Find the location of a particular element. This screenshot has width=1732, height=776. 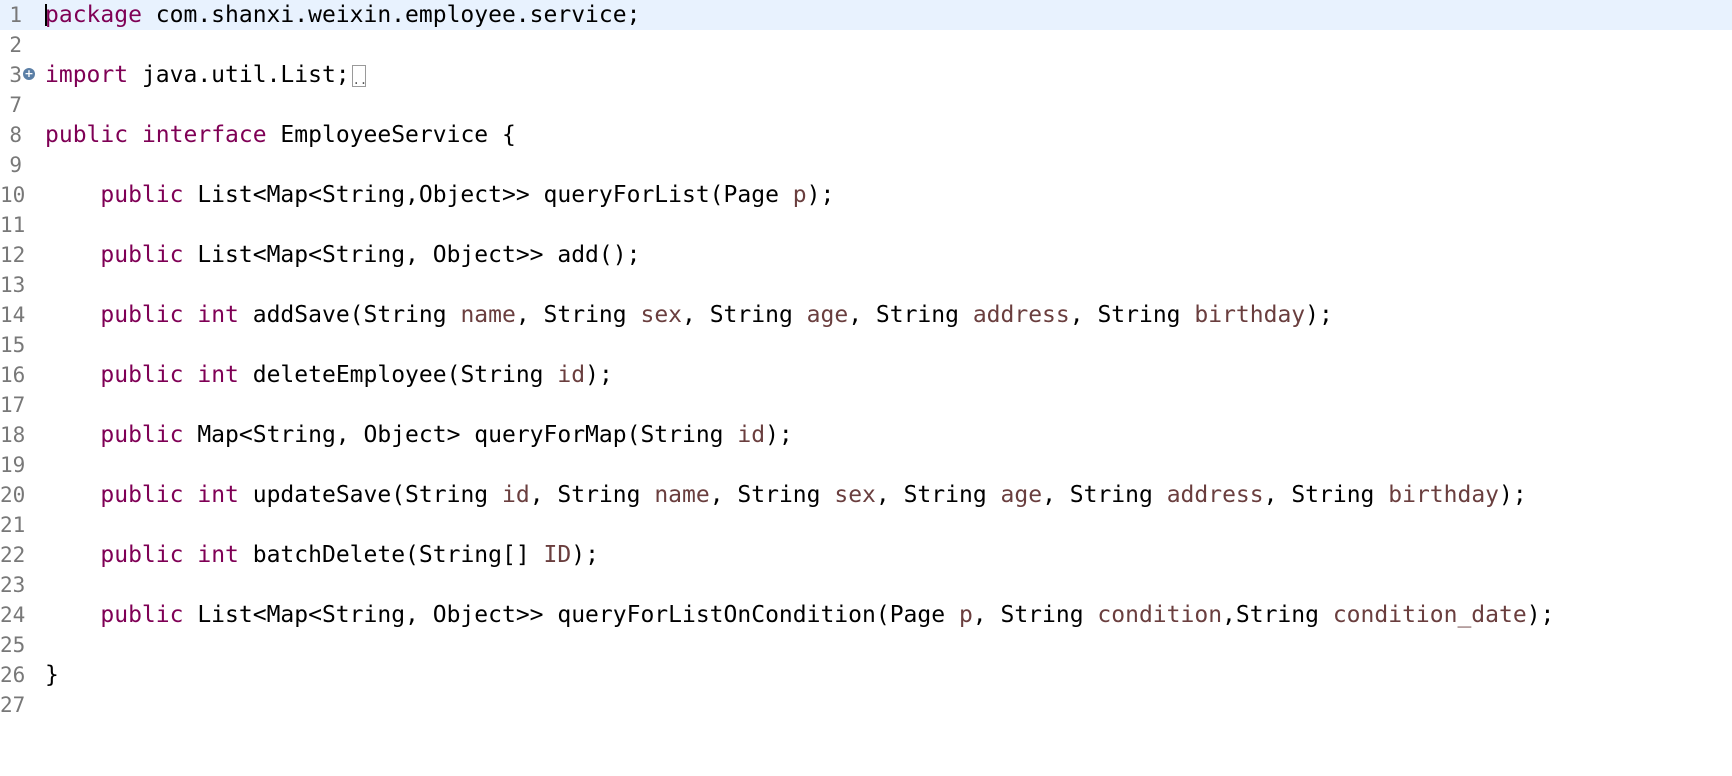

code-line: 7 is located at coordinates (866, 105).